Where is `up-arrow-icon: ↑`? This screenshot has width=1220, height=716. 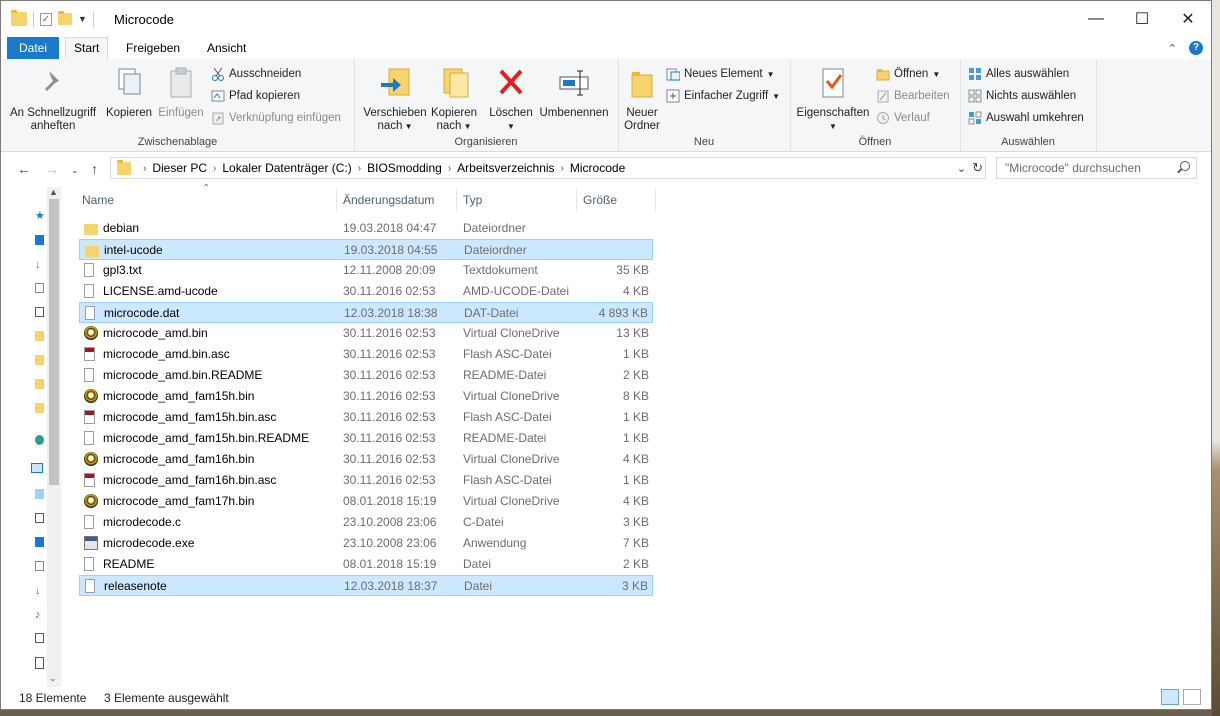
up-arrow-icon: ↑ is located at coordinates (94, 169).